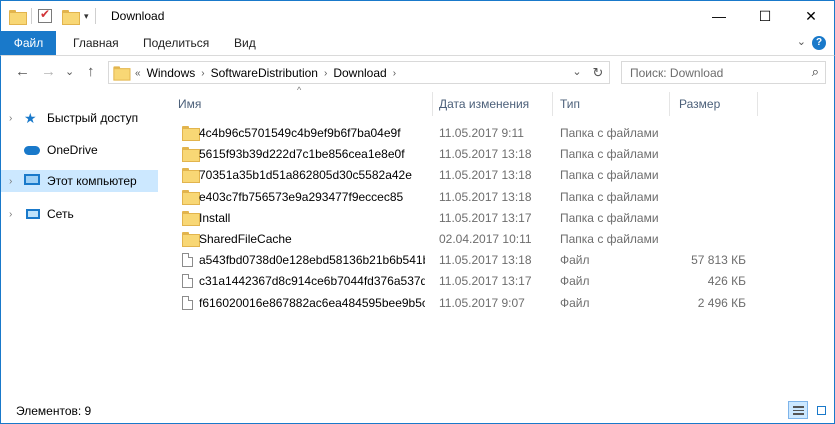  Describe the element at coordinates (719, 16) in the screenshot. I see `minimize-button: —` at that location.